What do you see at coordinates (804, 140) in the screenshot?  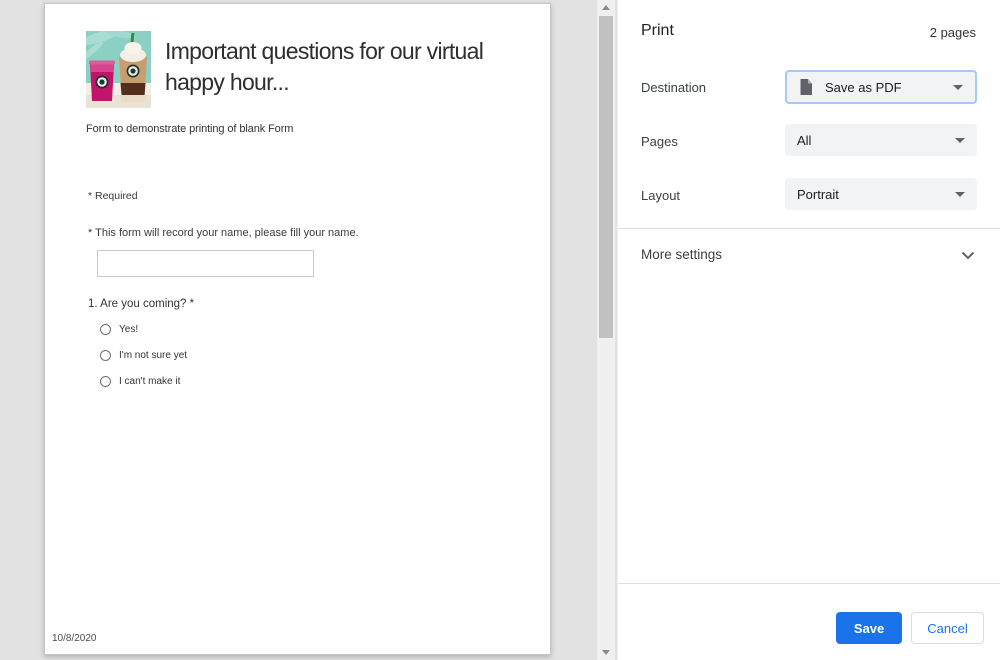 I see `pages-value: All` at bounding box center [804, 140].